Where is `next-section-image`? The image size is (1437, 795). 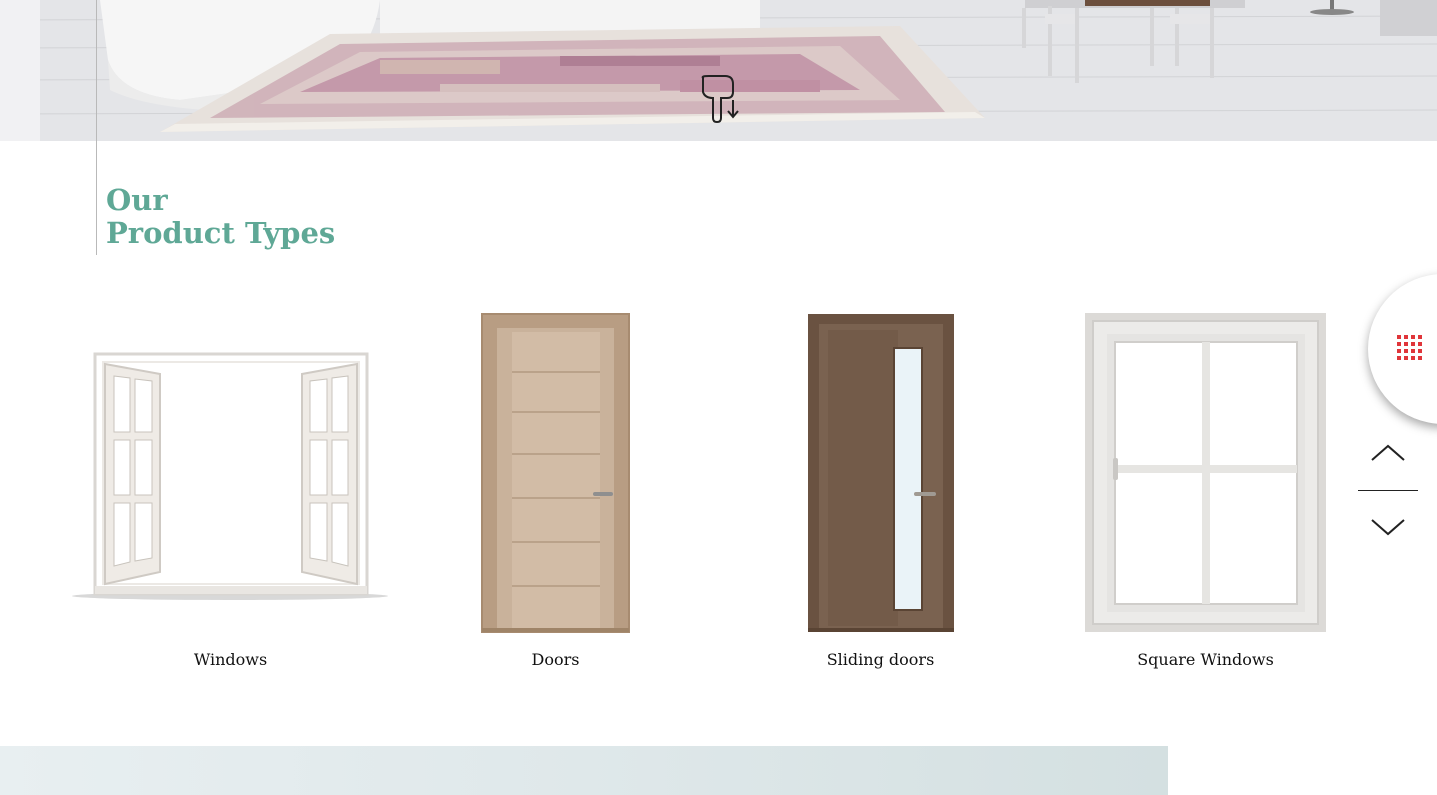
next-section-image is located at coordinates (584, 770).